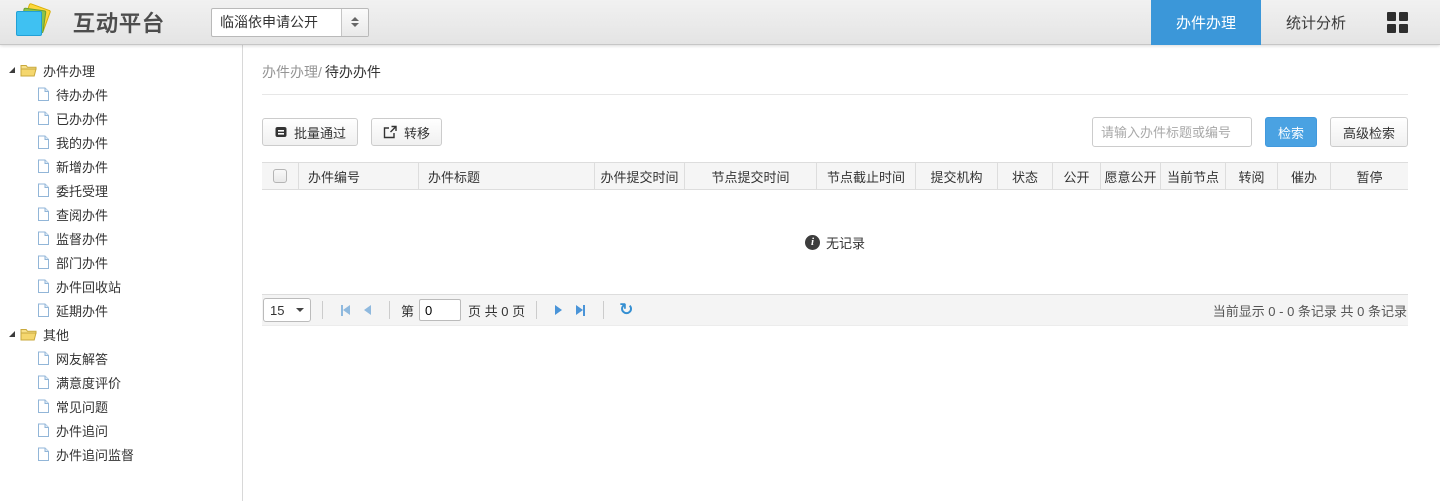 The width and height of the screenshot is (1440, 502). Describe the element at coordinates (1076, 176) in the screenshot. I see `col-public: 公开` at that location.